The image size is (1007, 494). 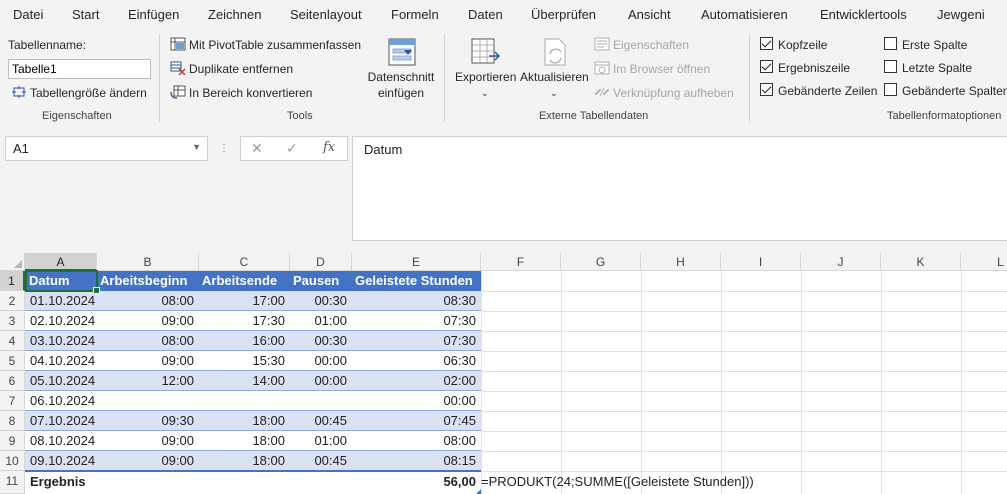 What do you see at coordinates (416, 421) in the screenshot?
I see `table-cell: 07:45` at bounding box center [416, 421].